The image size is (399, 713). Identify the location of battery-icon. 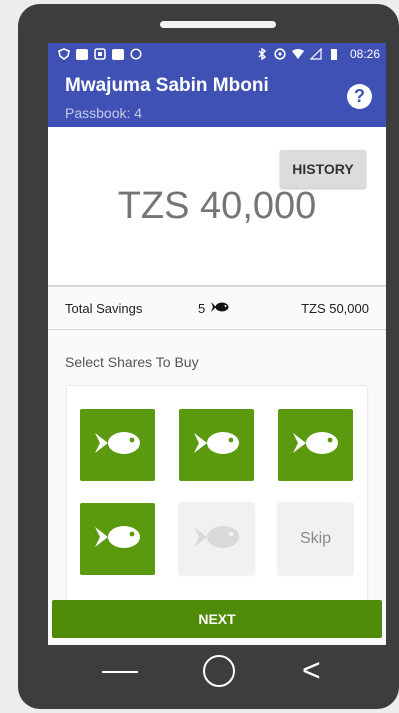
(334, 54).